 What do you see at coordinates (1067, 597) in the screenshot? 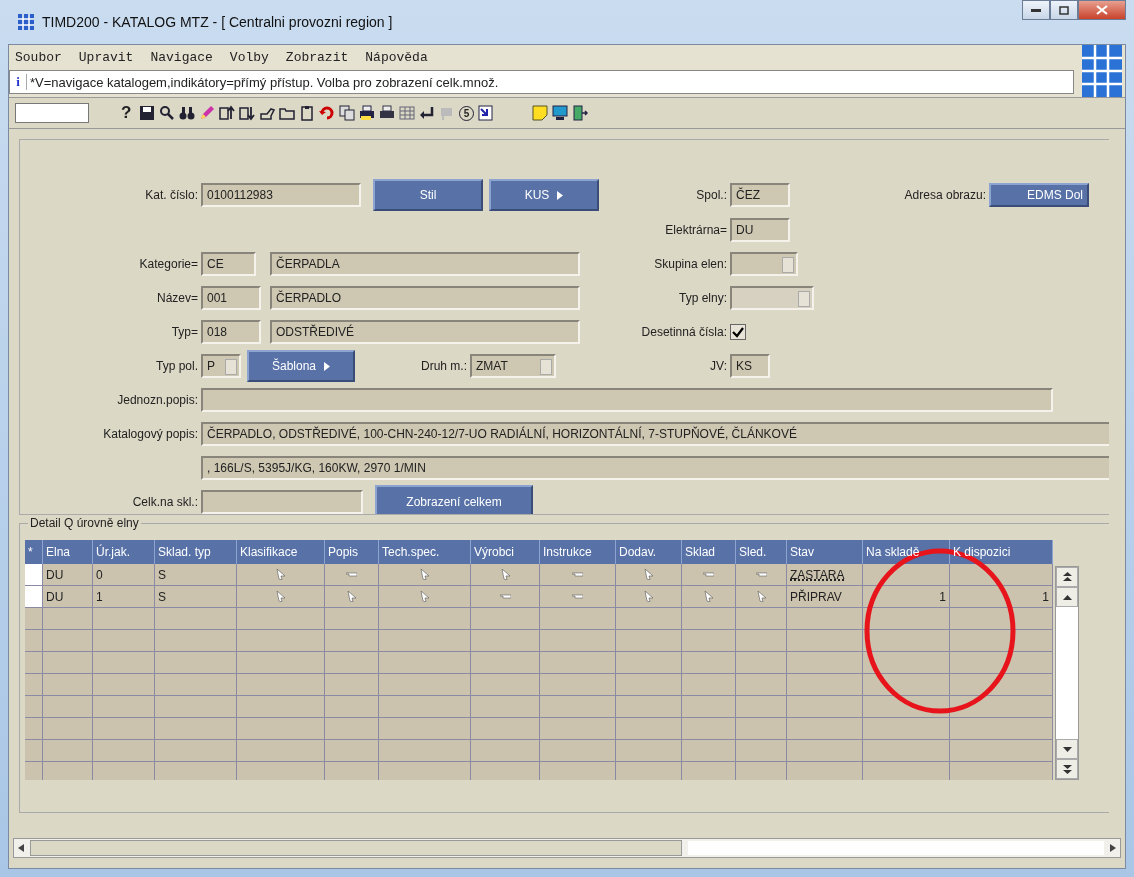
I see `scroll-up-icon` at bounding box center [1067, 597].